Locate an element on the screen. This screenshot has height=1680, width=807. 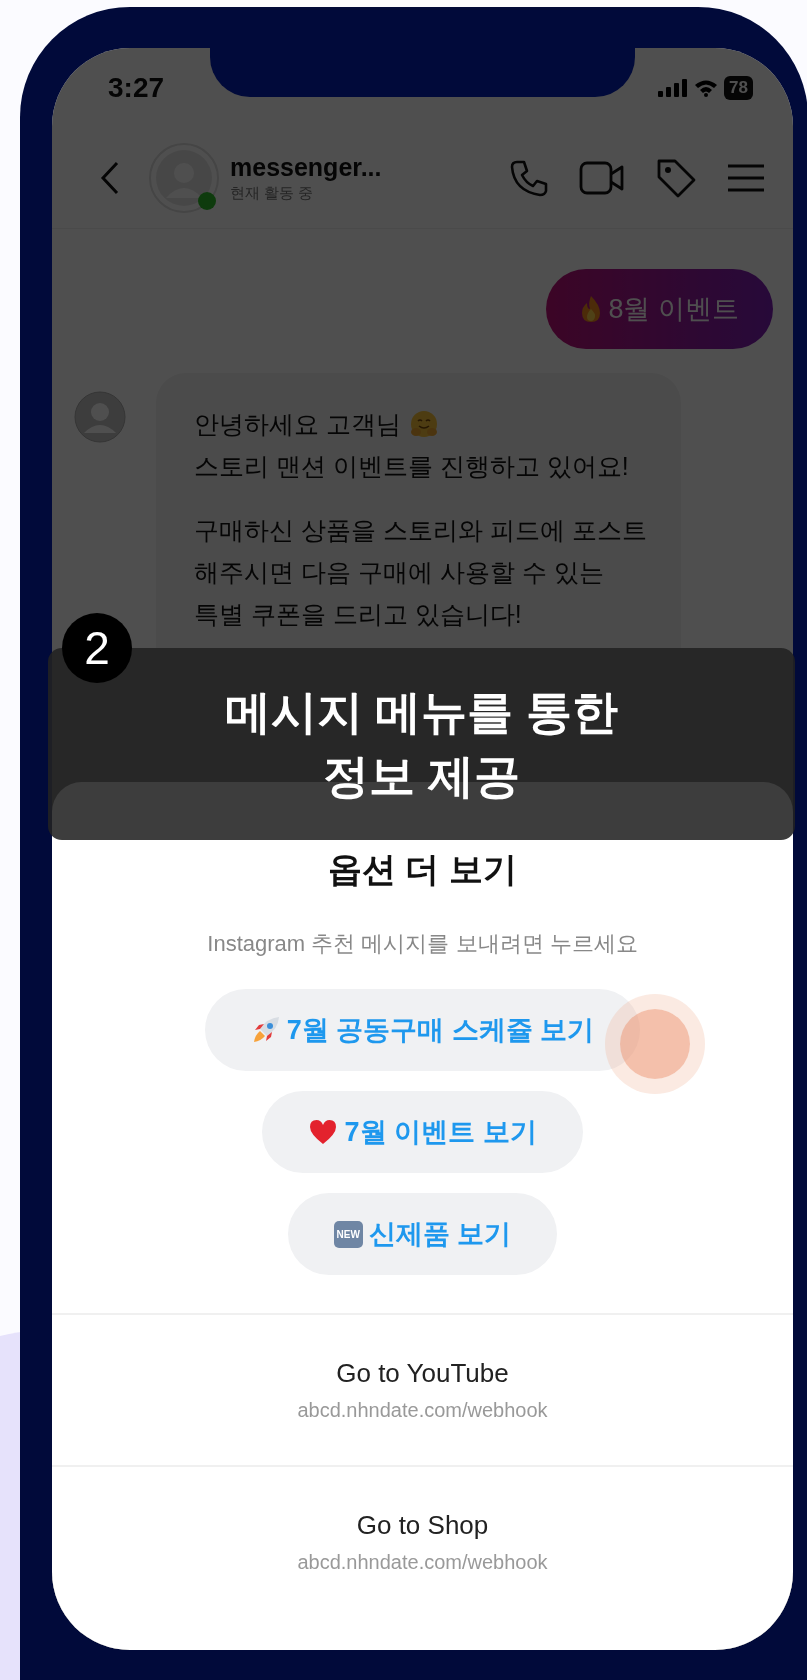
new-badge: NEW is located at coordinates (348, 1234).